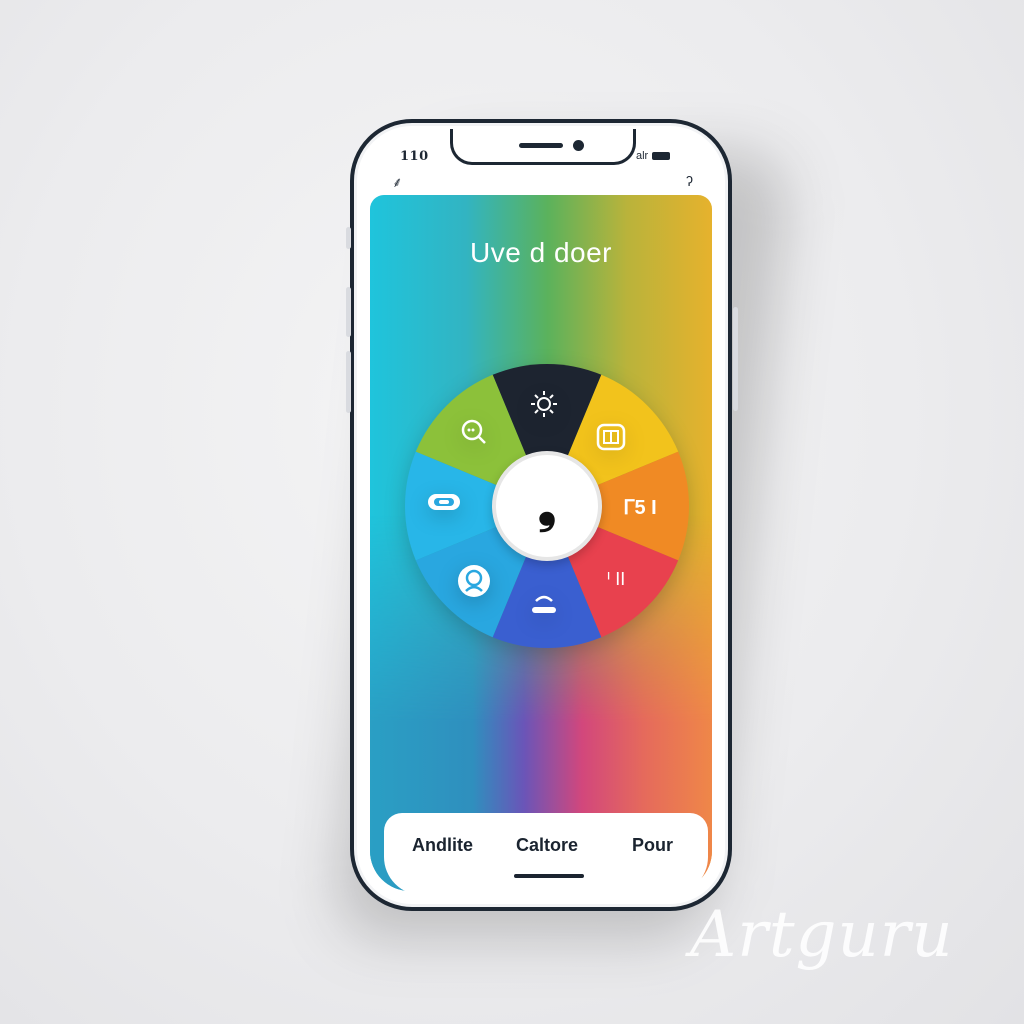 This screenshot has height=1024, width=1024. I want to click on home-indicator, so click(549, 876).